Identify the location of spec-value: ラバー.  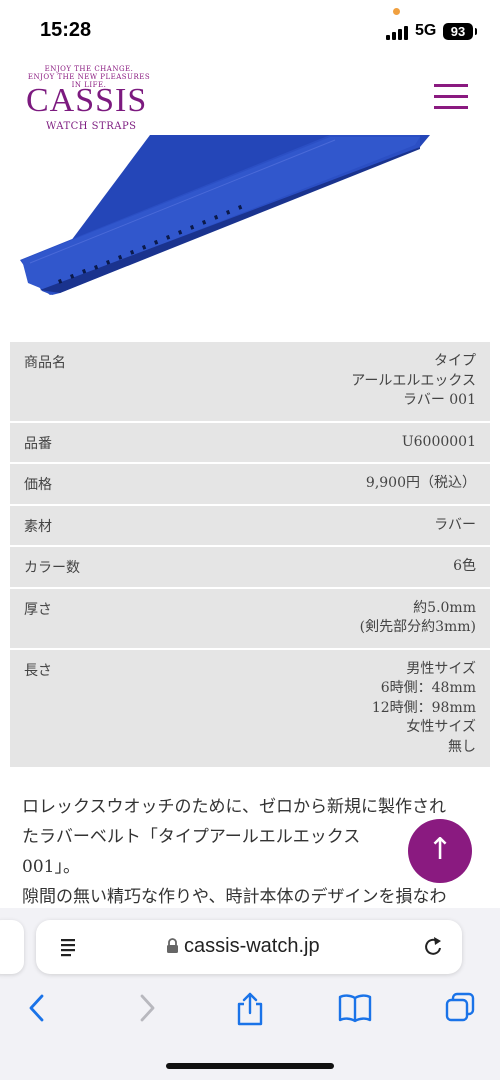
(250, 526).